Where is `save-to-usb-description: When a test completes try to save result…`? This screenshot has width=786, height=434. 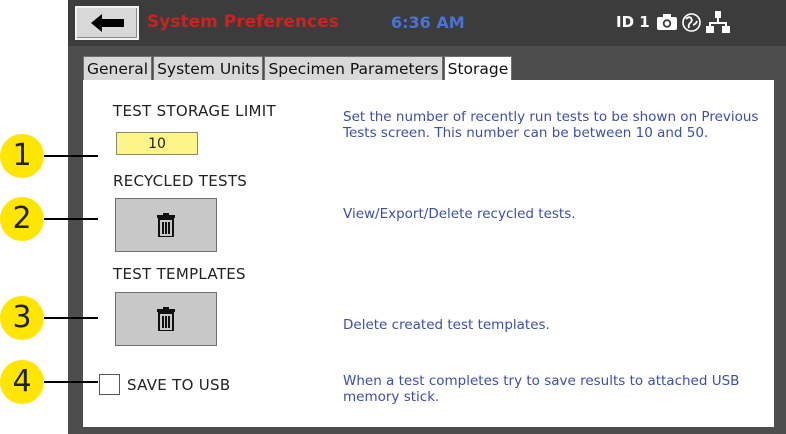
save-to-usb-description: When a test completes try to save result… is located at coordinates (541, 389).